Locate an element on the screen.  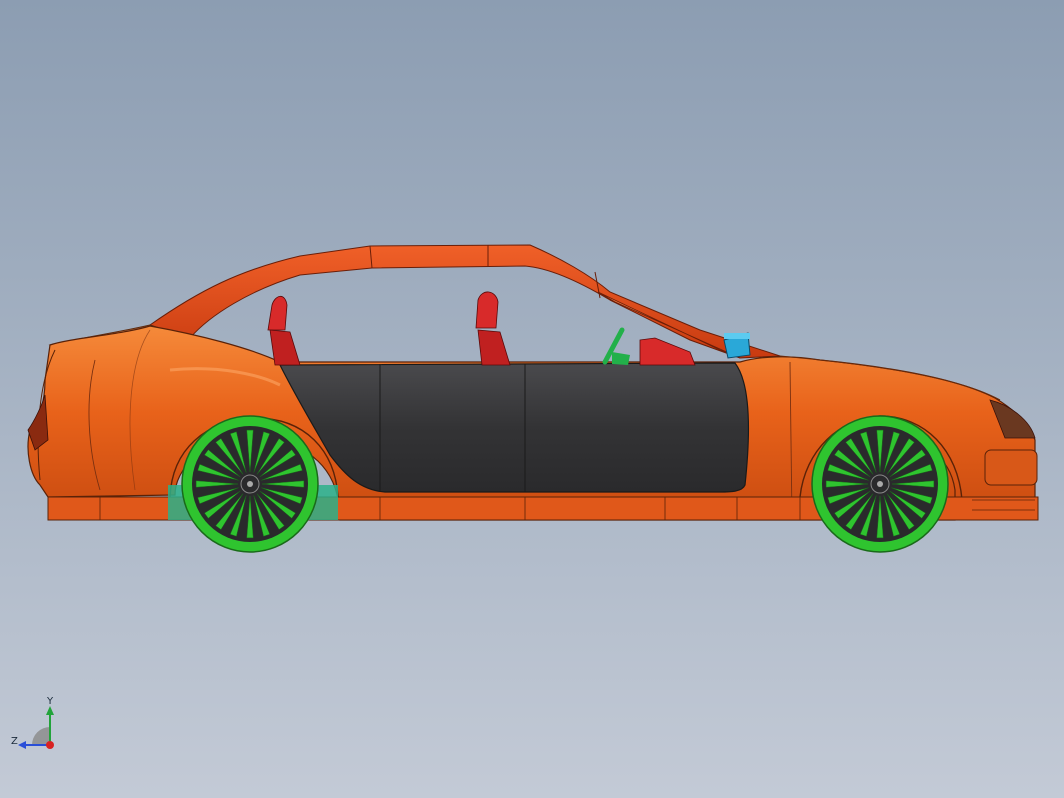
triad-y-label: Y is located at coordinates (50, 701).